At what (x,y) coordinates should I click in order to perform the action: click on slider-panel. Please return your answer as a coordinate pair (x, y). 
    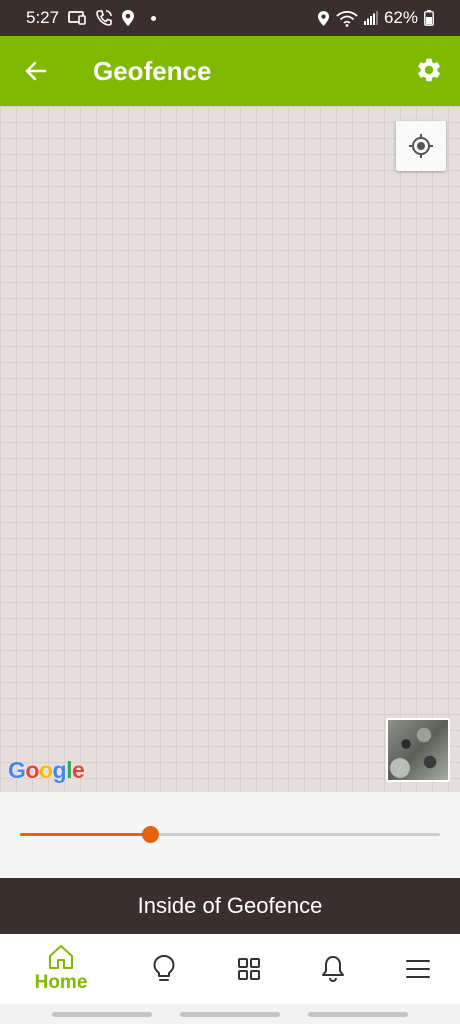
    Looking at the image, I should click on (230, 835).